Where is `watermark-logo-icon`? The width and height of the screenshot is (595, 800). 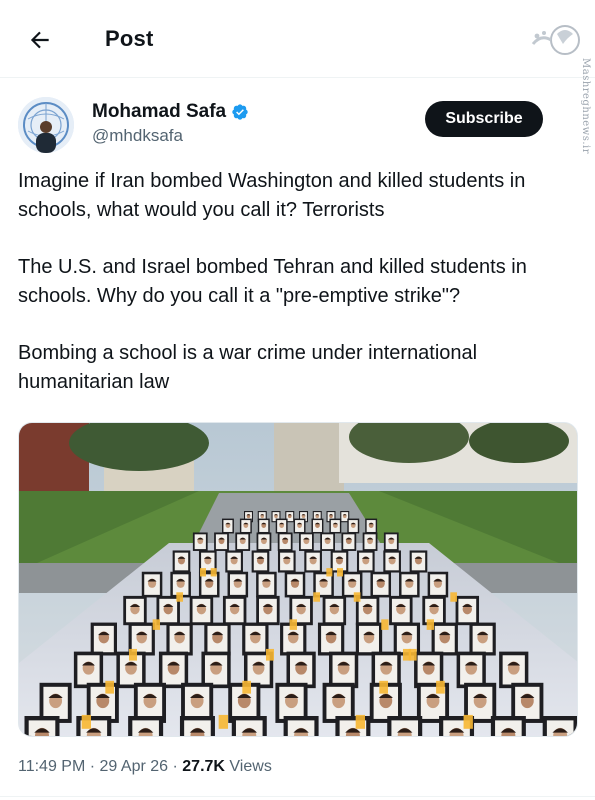 watermark-logo-icon is located at coordinates (555, 40).